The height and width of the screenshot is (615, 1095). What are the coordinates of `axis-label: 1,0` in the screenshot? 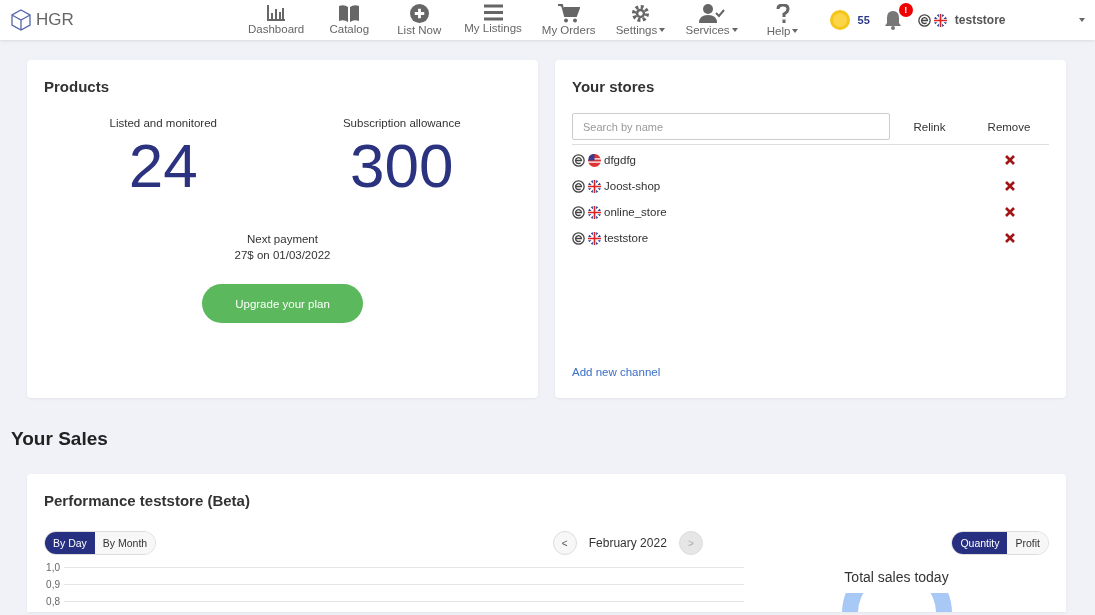 It's located at (52, 567).